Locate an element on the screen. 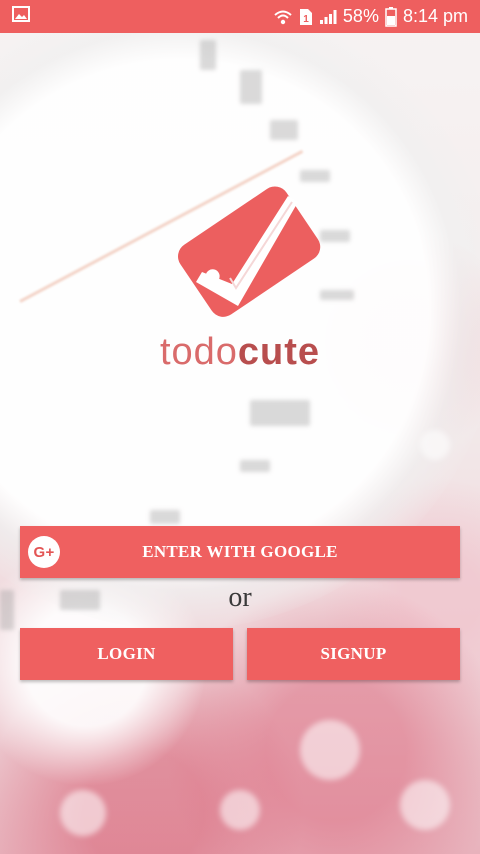  brand-name: todocute is located at coordinates (240, 352).